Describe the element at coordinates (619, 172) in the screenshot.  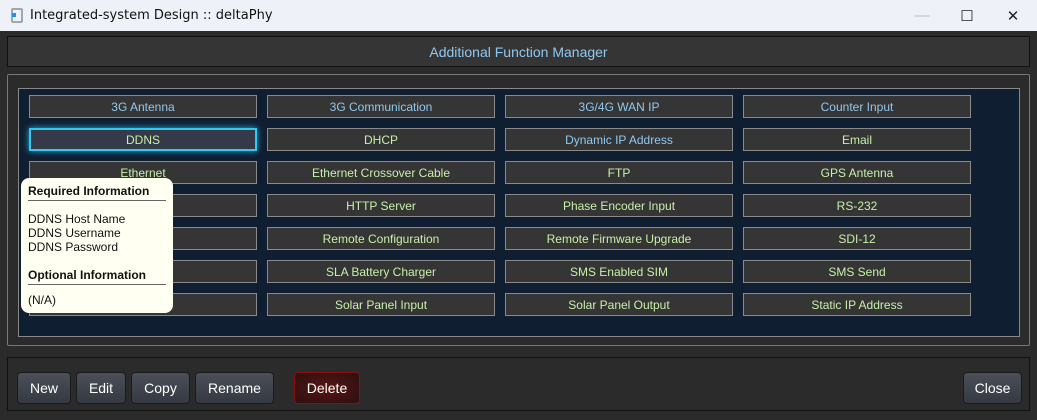
I see `function-button: FTP` at that location.